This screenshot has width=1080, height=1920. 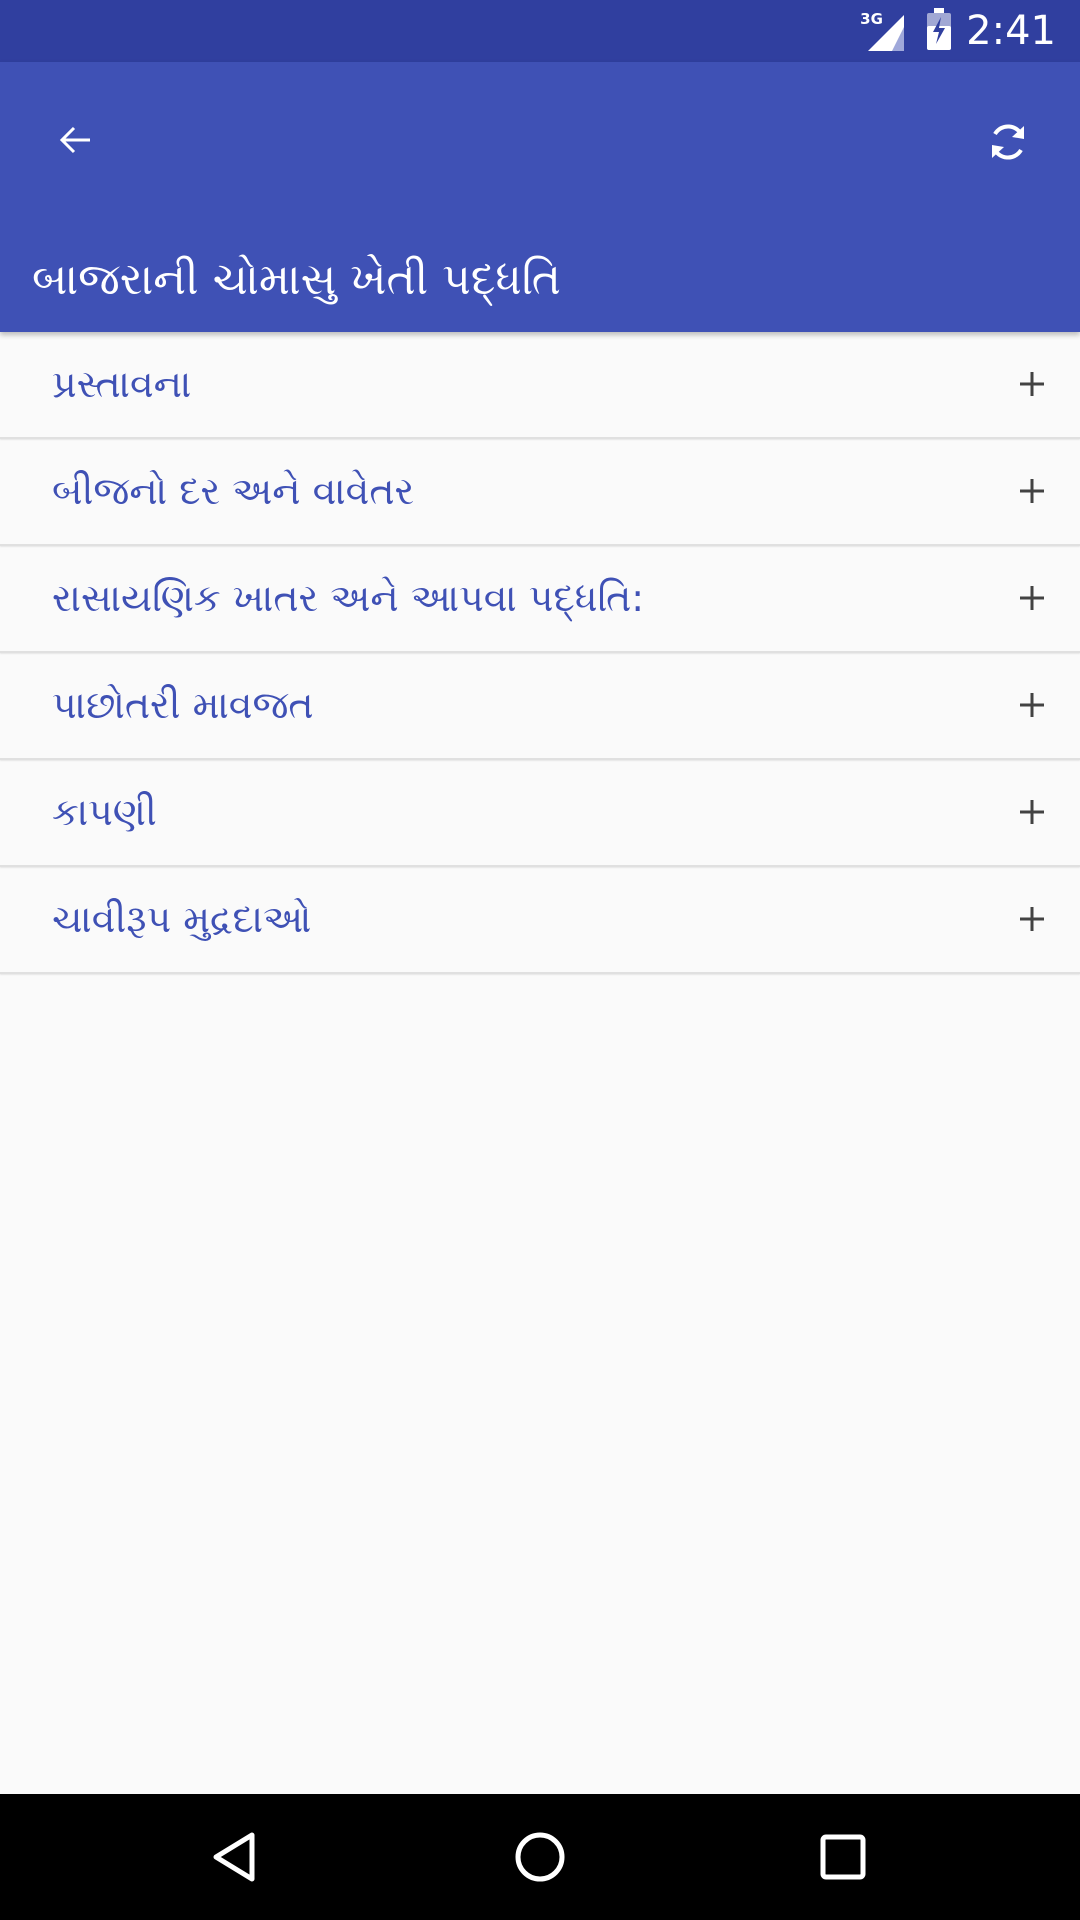 I want to click on refresh-button, so click(x=1008, y=142).